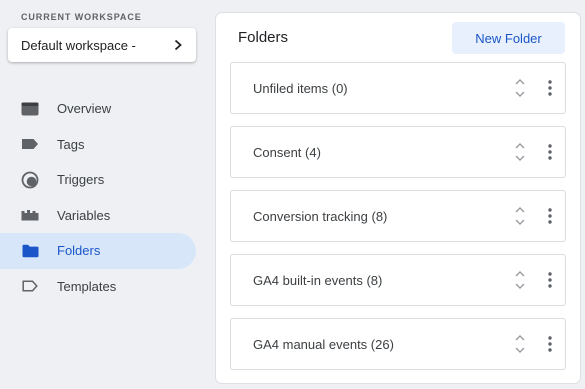  I want to click on folder-name: GA4 manual events (26), so click(323, 344).